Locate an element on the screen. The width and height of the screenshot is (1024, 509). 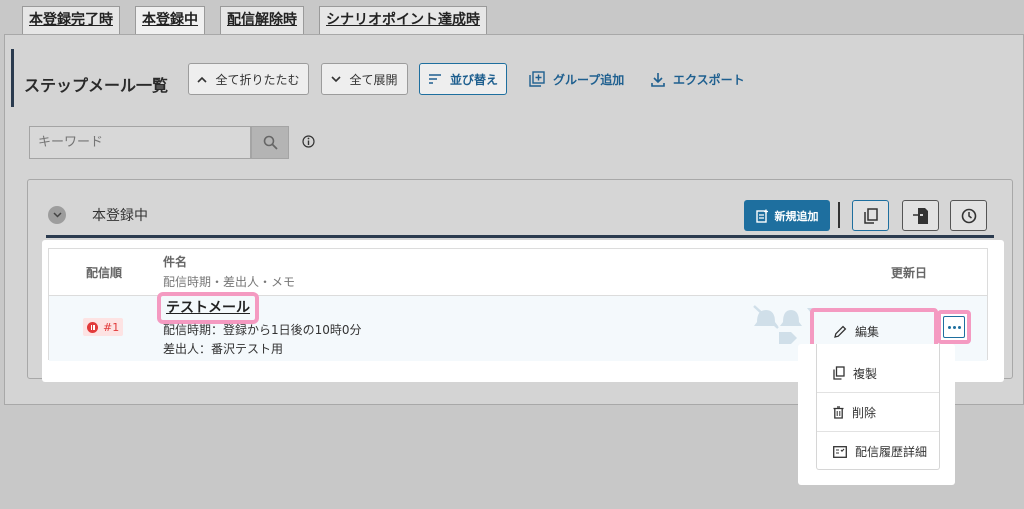
sort-icon is located at coordinates (434, 79).